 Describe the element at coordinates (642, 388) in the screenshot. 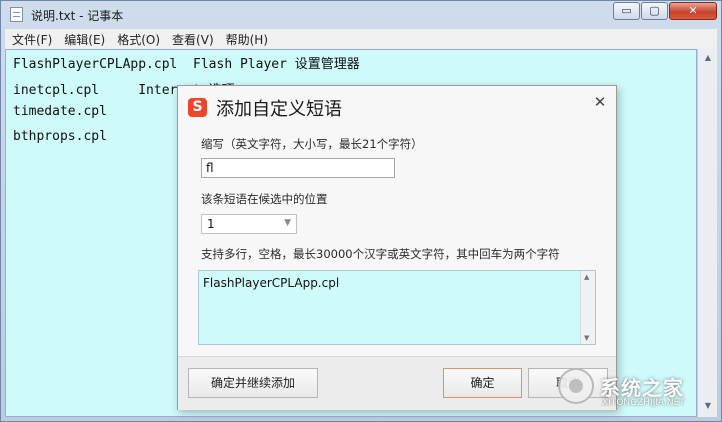

I see `watermark-text: 系统之家` at that location.